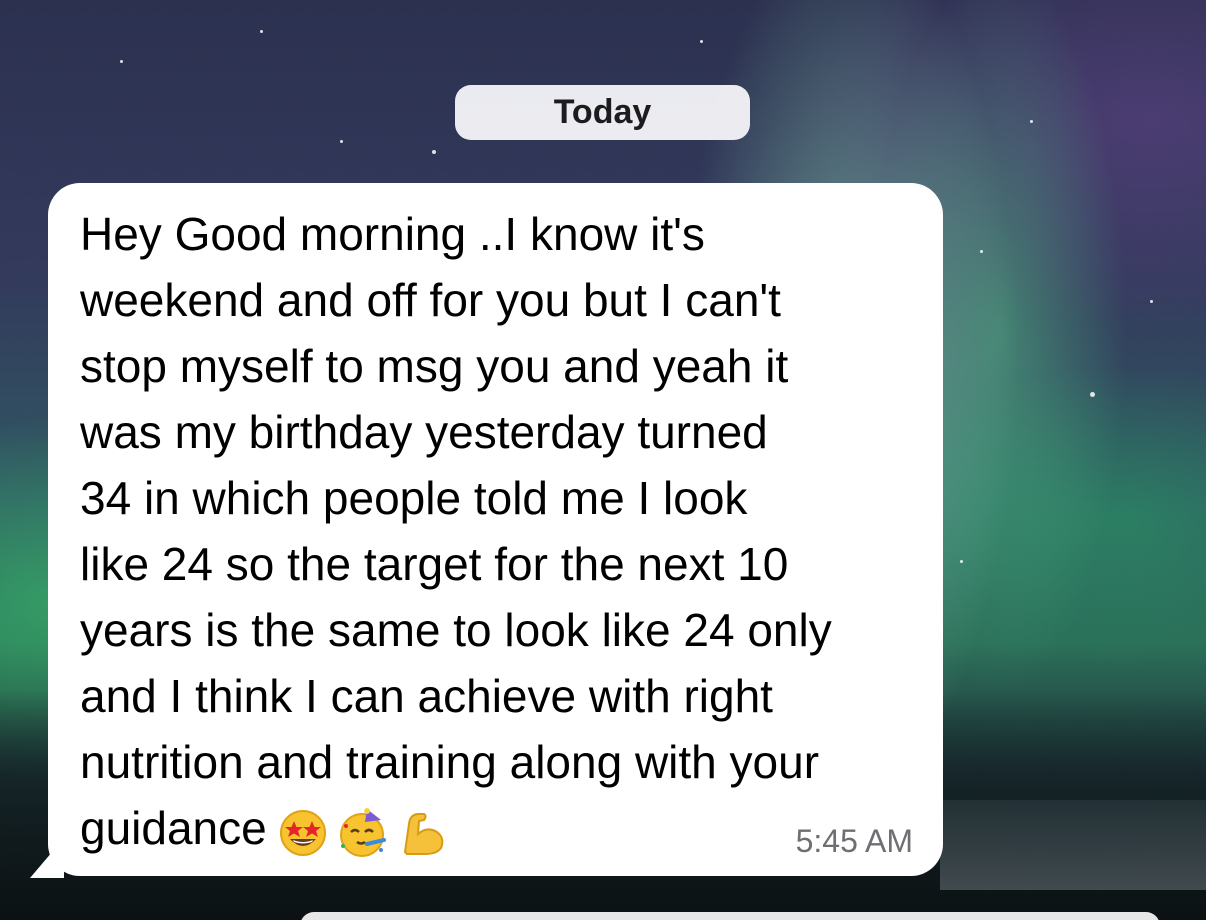 The image size is (1206, 920). I want to click on message-line: like 24 so the target for the next 10, so click(434, 564).